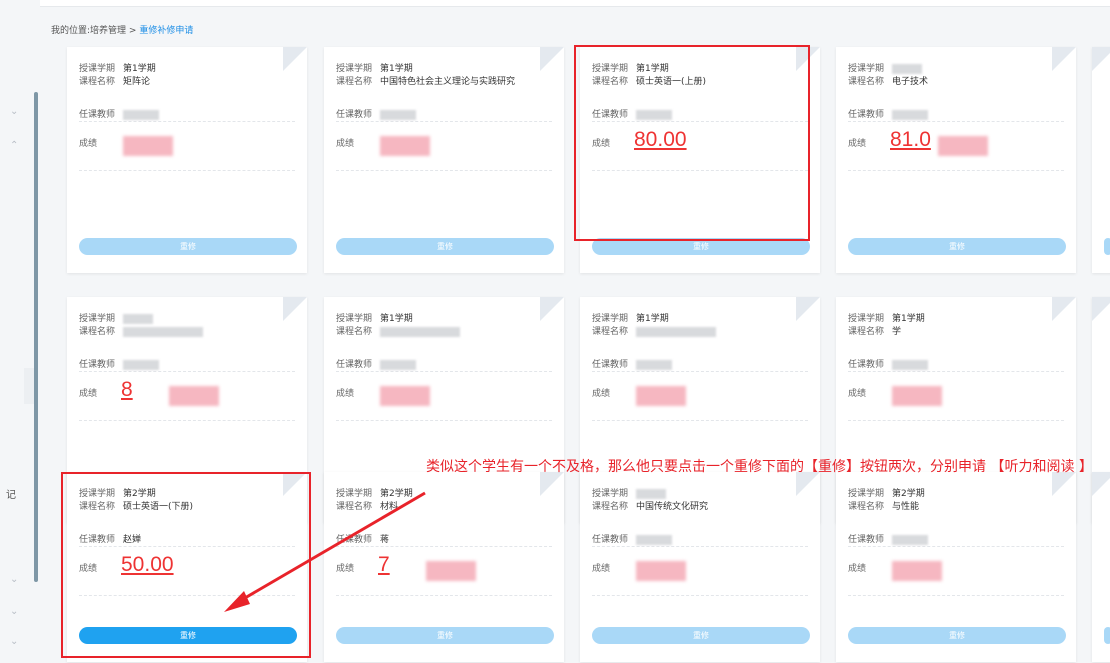 The height and width of the screenshot is (663, 1110). I want to click on arrow-head, so click(237, 601).